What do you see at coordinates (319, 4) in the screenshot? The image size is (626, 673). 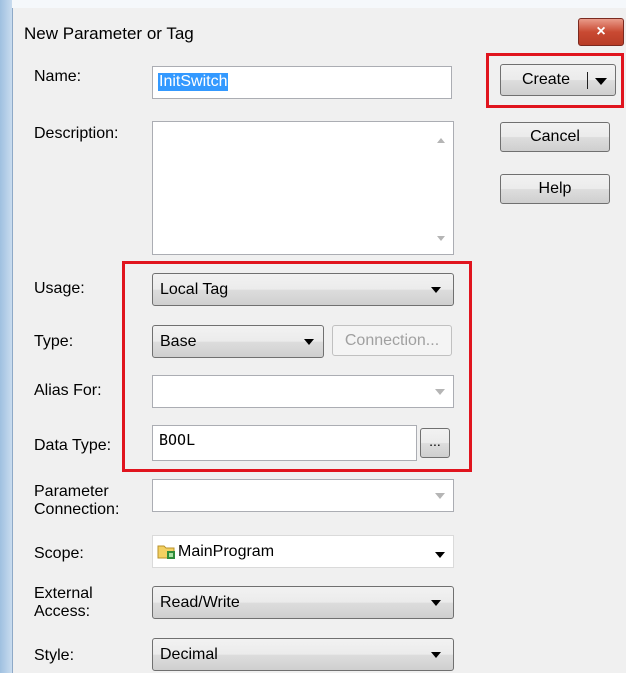 I see `title-bar-top` at bounding box center [319, 4].